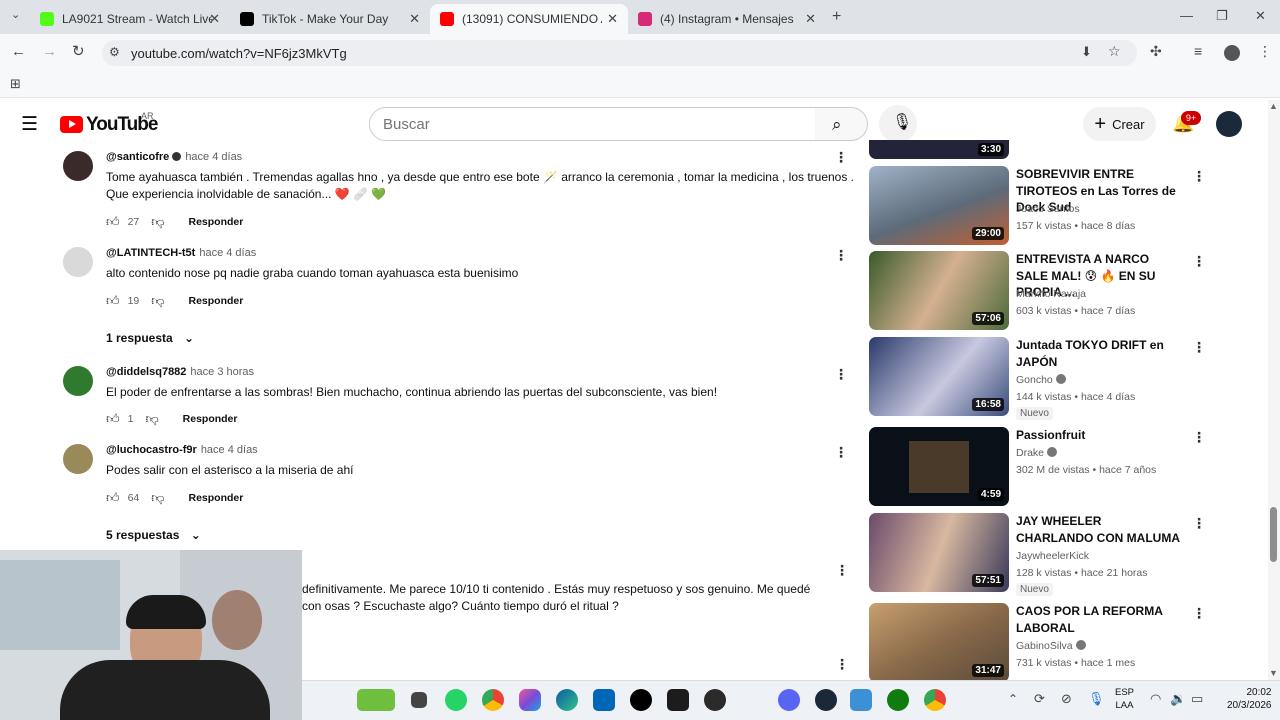 The width and height of the screenshot is (1280, 720). Describe the element at coordinates (151, 450) in the screenshot. I see `comment-author: @luchocastro-f9r` at that location.